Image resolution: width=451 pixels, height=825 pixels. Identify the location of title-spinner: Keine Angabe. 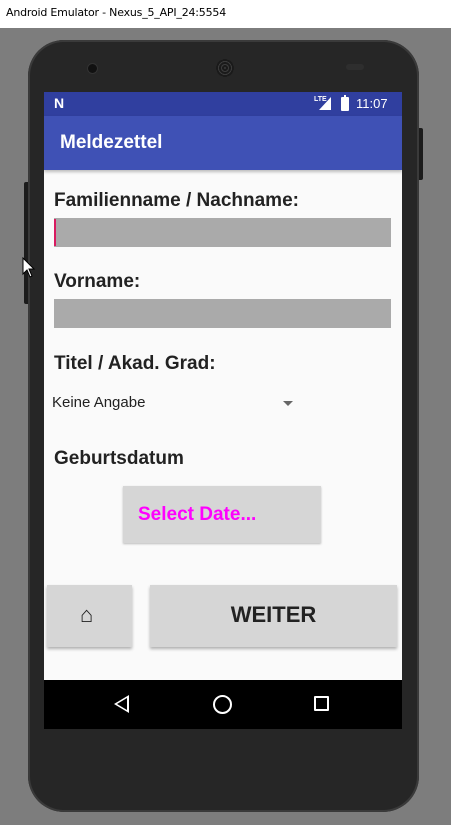
(172, 402).